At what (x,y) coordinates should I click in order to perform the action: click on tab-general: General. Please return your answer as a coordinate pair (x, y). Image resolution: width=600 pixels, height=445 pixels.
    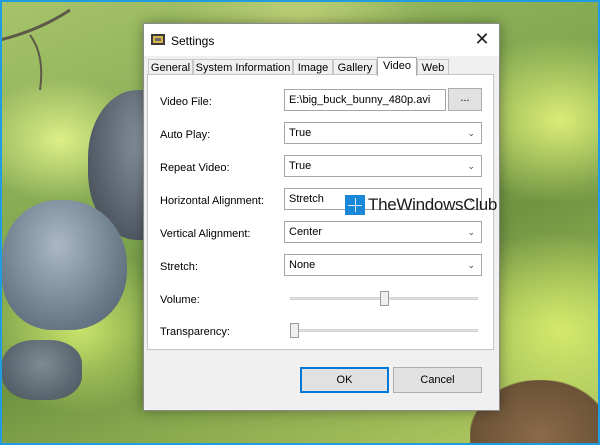
    Looking at the image, I should click on (170, 67).